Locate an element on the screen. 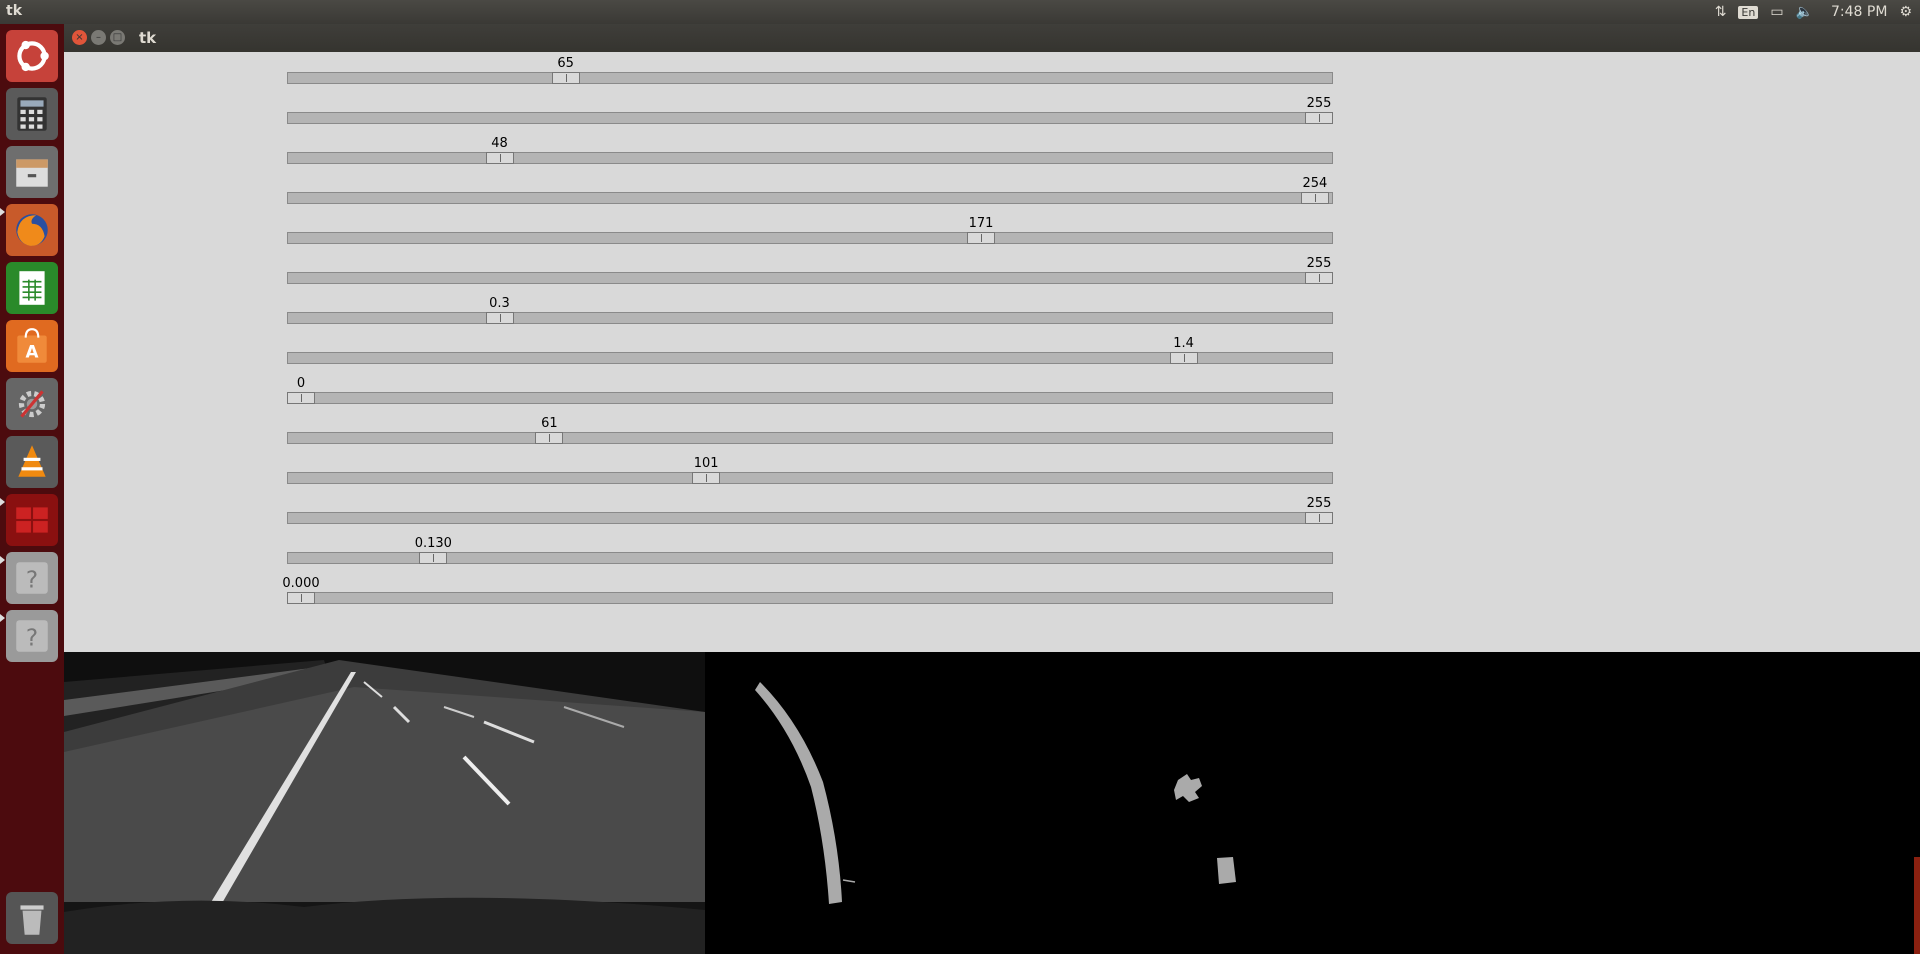 This screenshot has width=1920, height=954. clock: 7:48 PM is located at coordinates (1859, 12).